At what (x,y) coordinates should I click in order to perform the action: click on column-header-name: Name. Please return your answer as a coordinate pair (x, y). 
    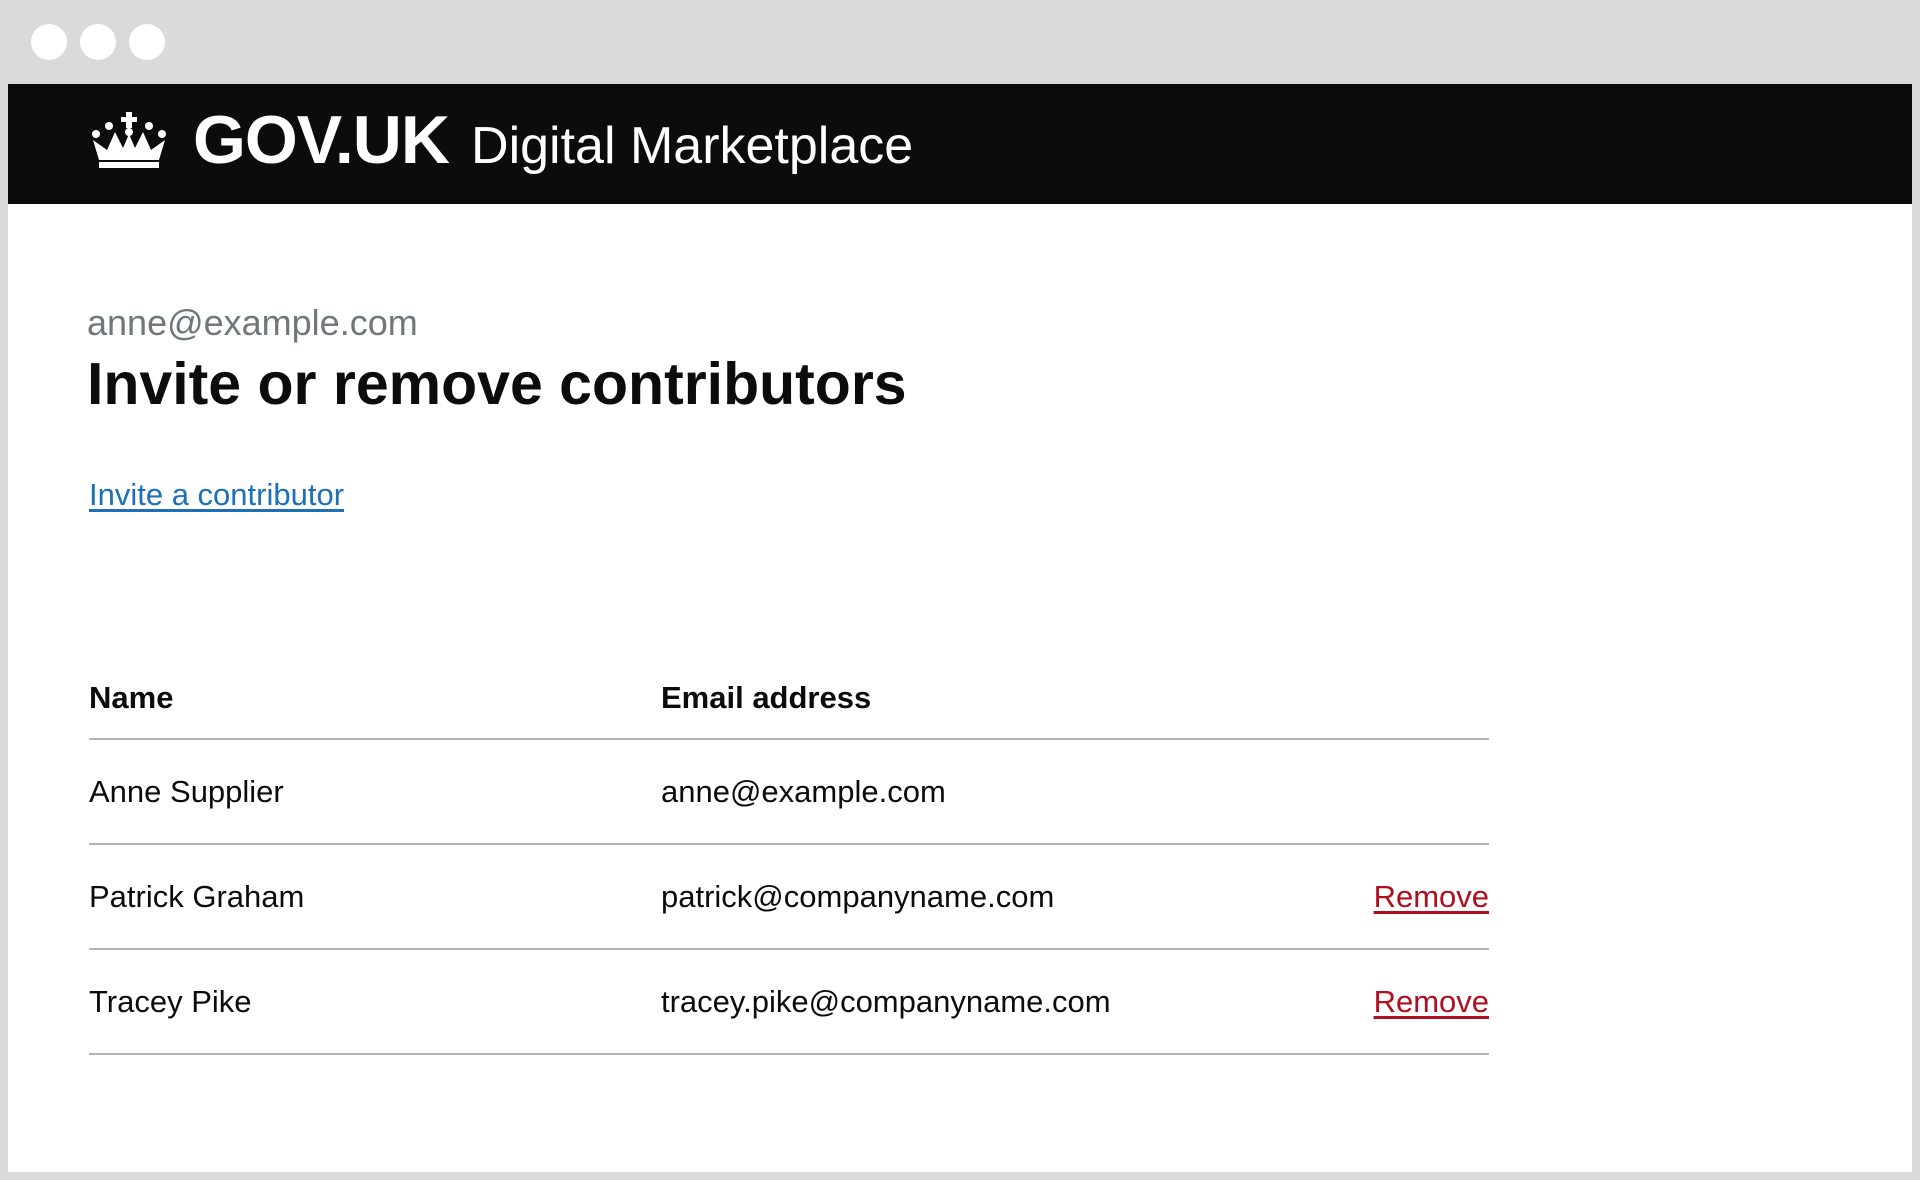
    Looking at the image, I should click on (131, 697).